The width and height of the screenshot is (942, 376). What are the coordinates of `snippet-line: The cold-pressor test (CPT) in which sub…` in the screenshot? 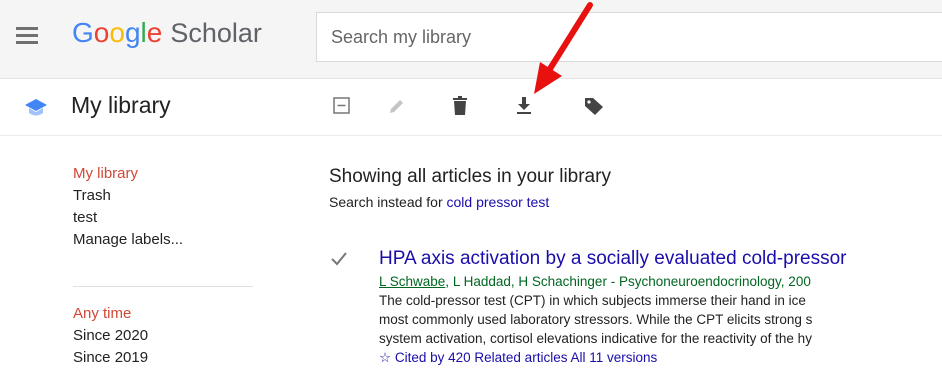 It's located at (592, 300).